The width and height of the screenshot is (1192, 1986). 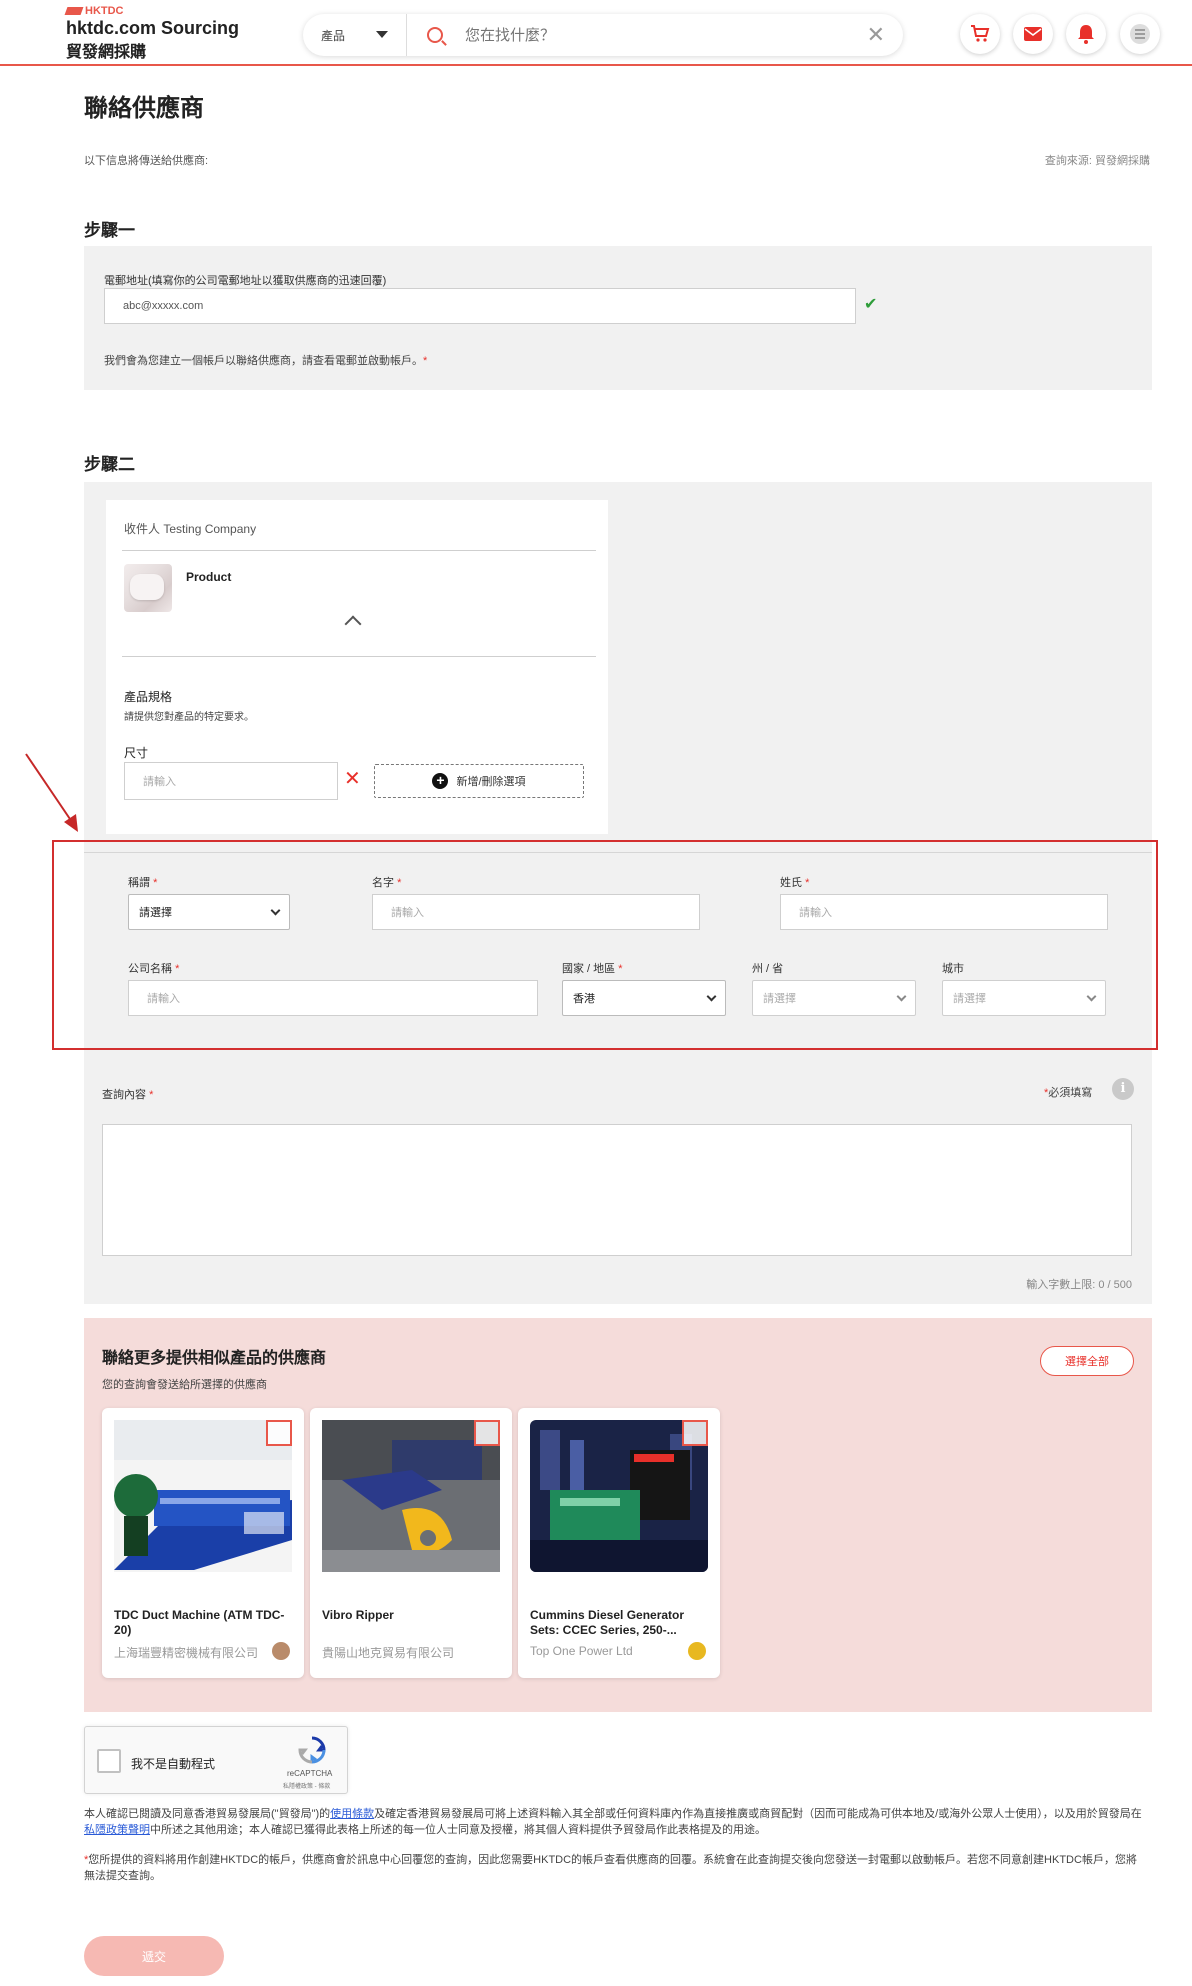 What do you see at coordinates (128, 1095) in the screenshot?
I see `inquiry-label: 查詢內容 *` at bounding box center [128, 1095].